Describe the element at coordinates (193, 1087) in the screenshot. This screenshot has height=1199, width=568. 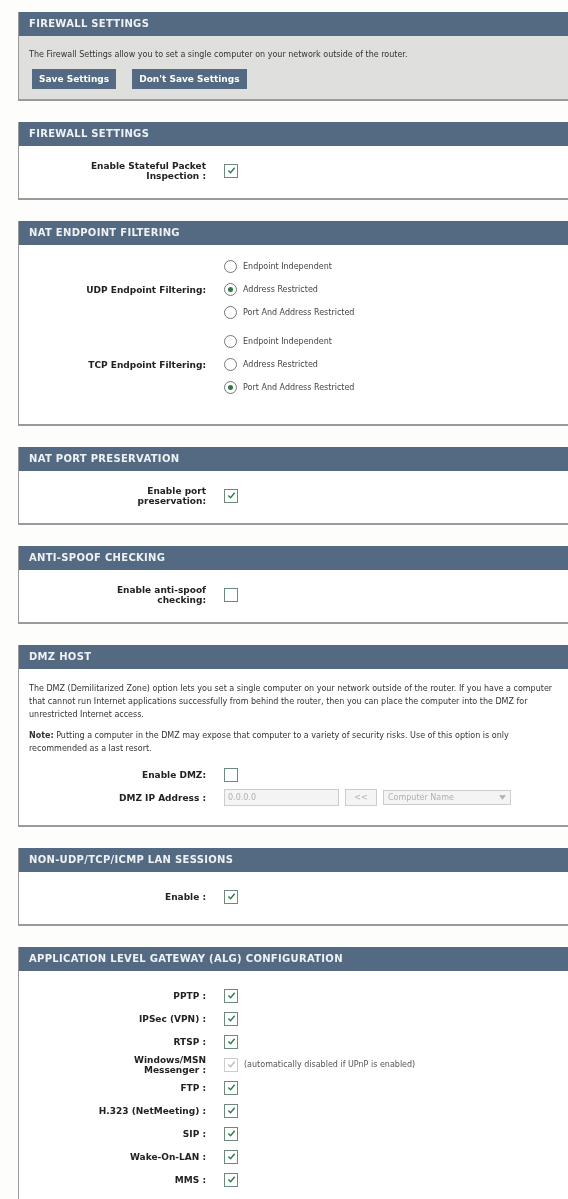
I see `field-label: FTP :` at that location.